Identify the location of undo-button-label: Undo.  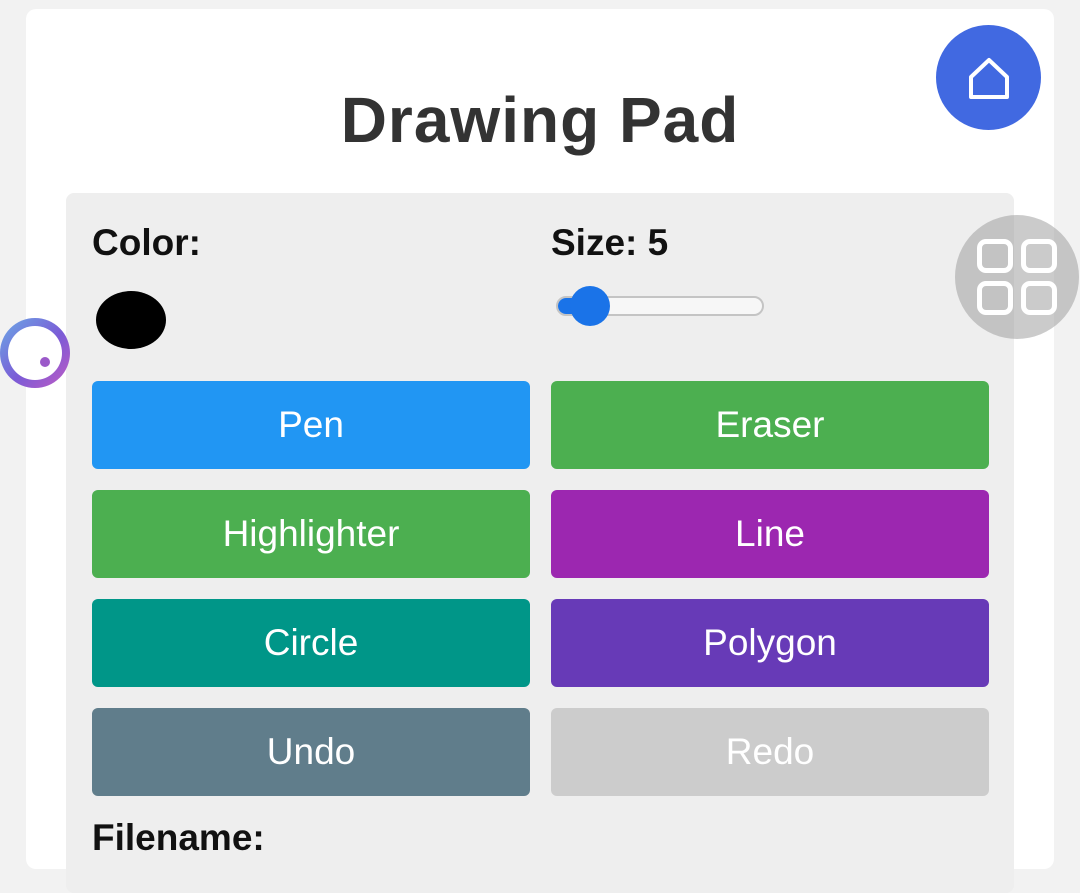
(311, 751).